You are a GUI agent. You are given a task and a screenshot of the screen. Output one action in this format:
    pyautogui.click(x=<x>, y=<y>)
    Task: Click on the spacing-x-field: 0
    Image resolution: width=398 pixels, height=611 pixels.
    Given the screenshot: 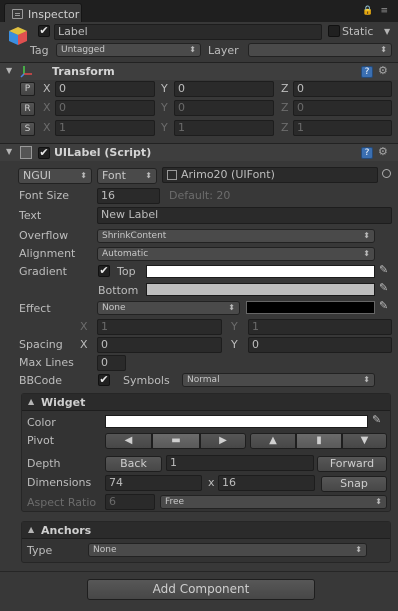 What is the action you would take?
    pyautogui.click(x=159, y=345)
    